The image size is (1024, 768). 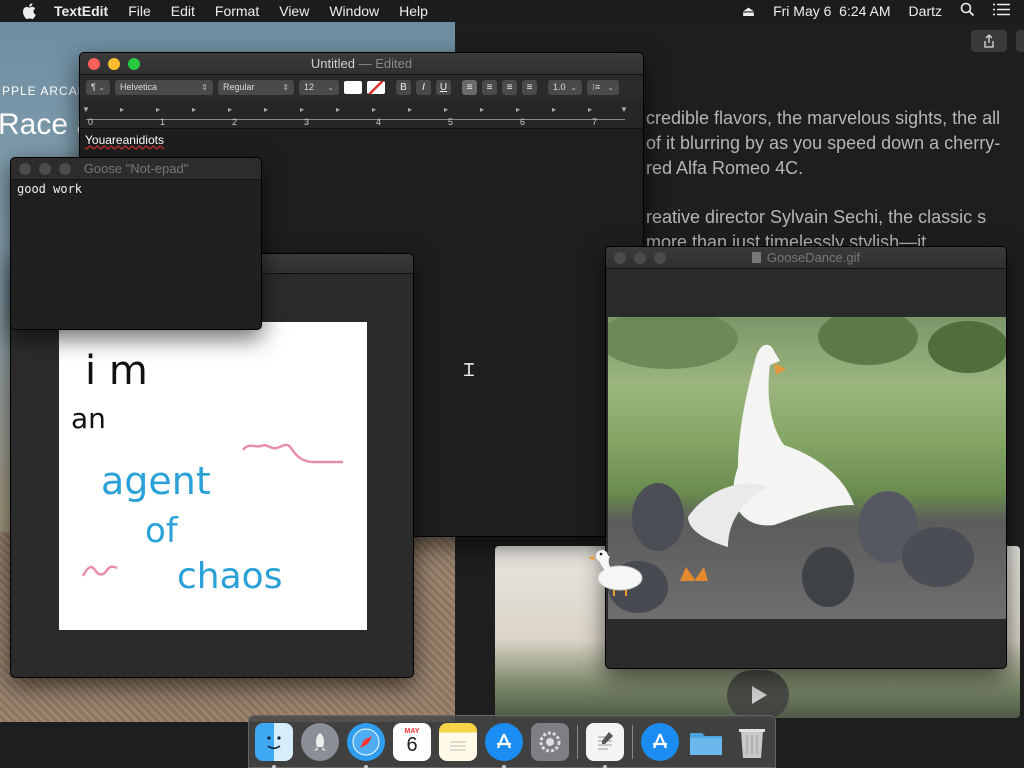 I want to click on line-spacing-popup: 1.0 ⌄, so click(x=565, y=87).